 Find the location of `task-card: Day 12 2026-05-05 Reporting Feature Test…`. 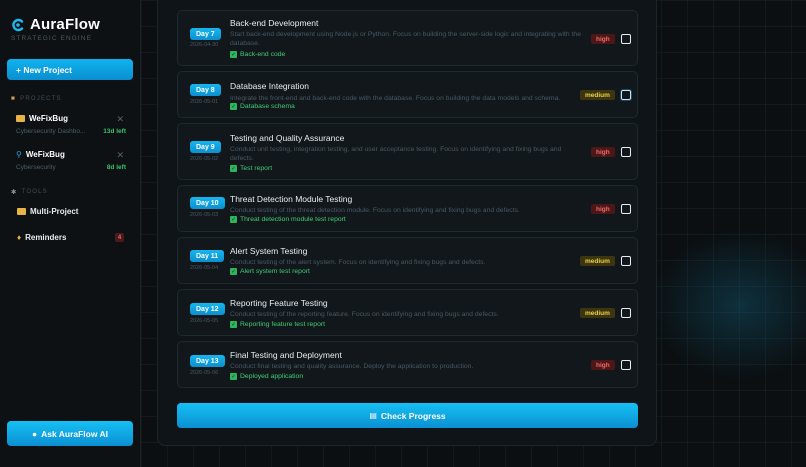

task-card: Day 12 2026-05-05 Reporting Feature Test… is located at coordinates (407, 312).